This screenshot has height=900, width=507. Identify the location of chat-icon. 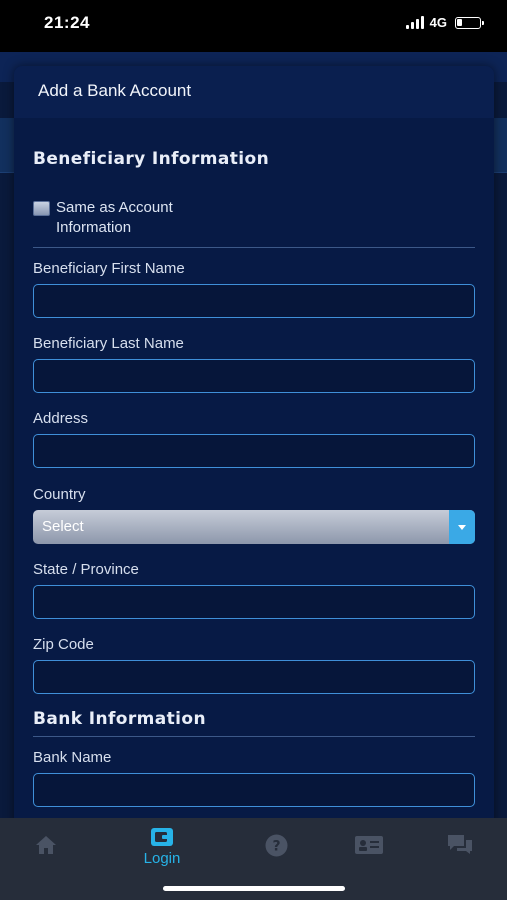
(460, 844).